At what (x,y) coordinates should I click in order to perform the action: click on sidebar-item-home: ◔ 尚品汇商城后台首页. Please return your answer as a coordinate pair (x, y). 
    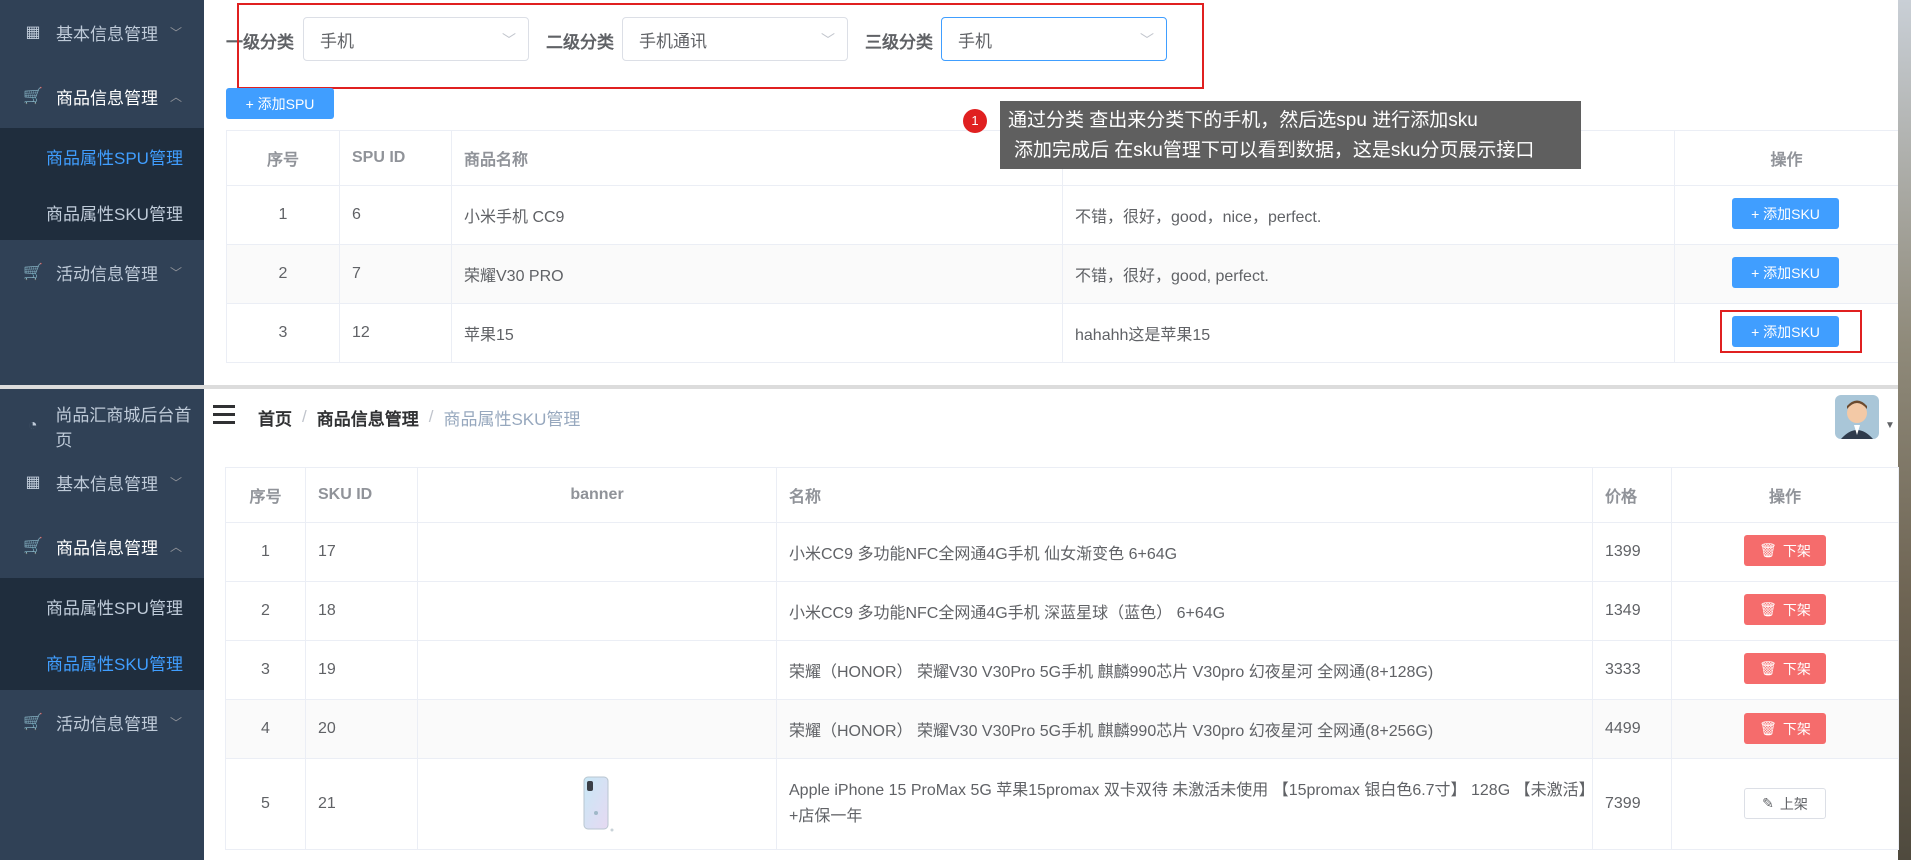
    Looking at the image, I should click on (102, 426).